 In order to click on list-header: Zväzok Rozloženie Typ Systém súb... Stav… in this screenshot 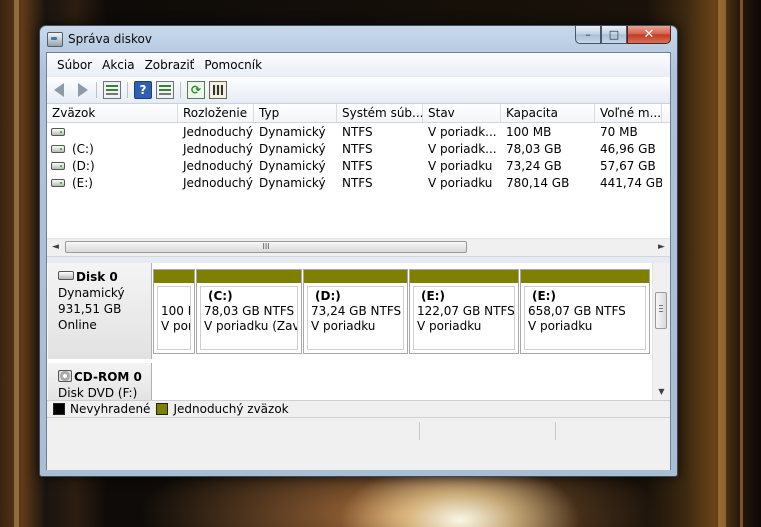, I will do `click(358, 113)`.